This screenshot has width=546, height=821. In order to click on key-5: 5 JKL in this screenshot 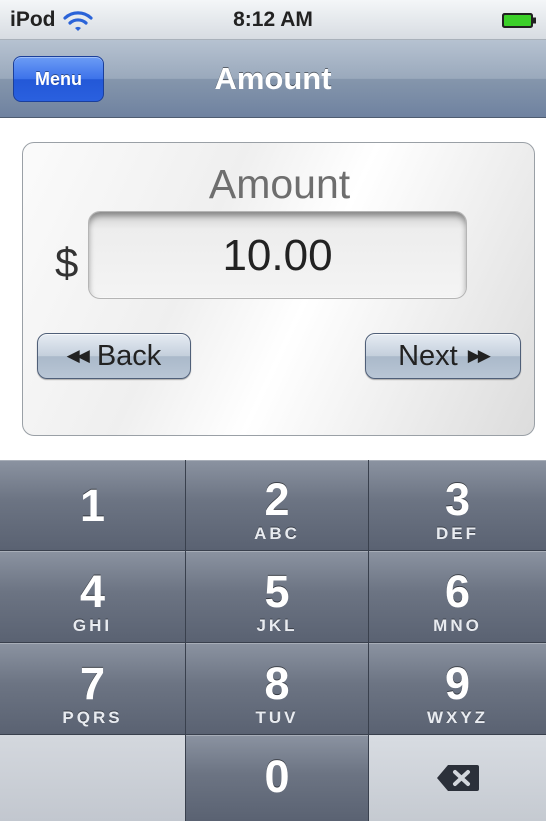, I will do `click(277, 597)`.